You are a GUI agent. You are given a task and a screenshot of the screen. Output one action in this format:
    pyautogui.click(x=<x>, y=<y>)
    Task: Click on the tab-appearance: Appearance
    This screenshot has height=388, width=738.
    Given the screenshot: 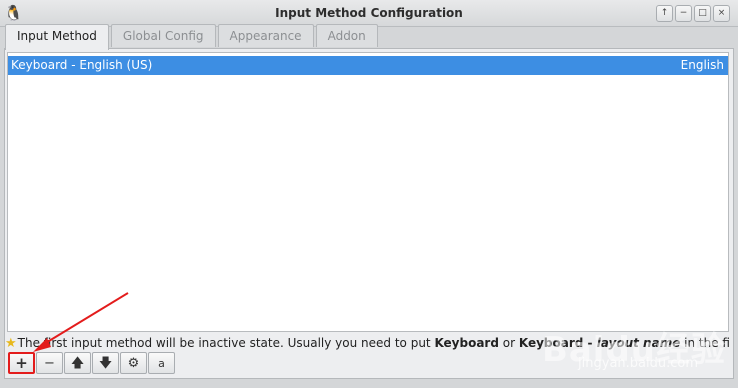 What is the action you would take?
    pyautogui.click(x=265, y=35)
    